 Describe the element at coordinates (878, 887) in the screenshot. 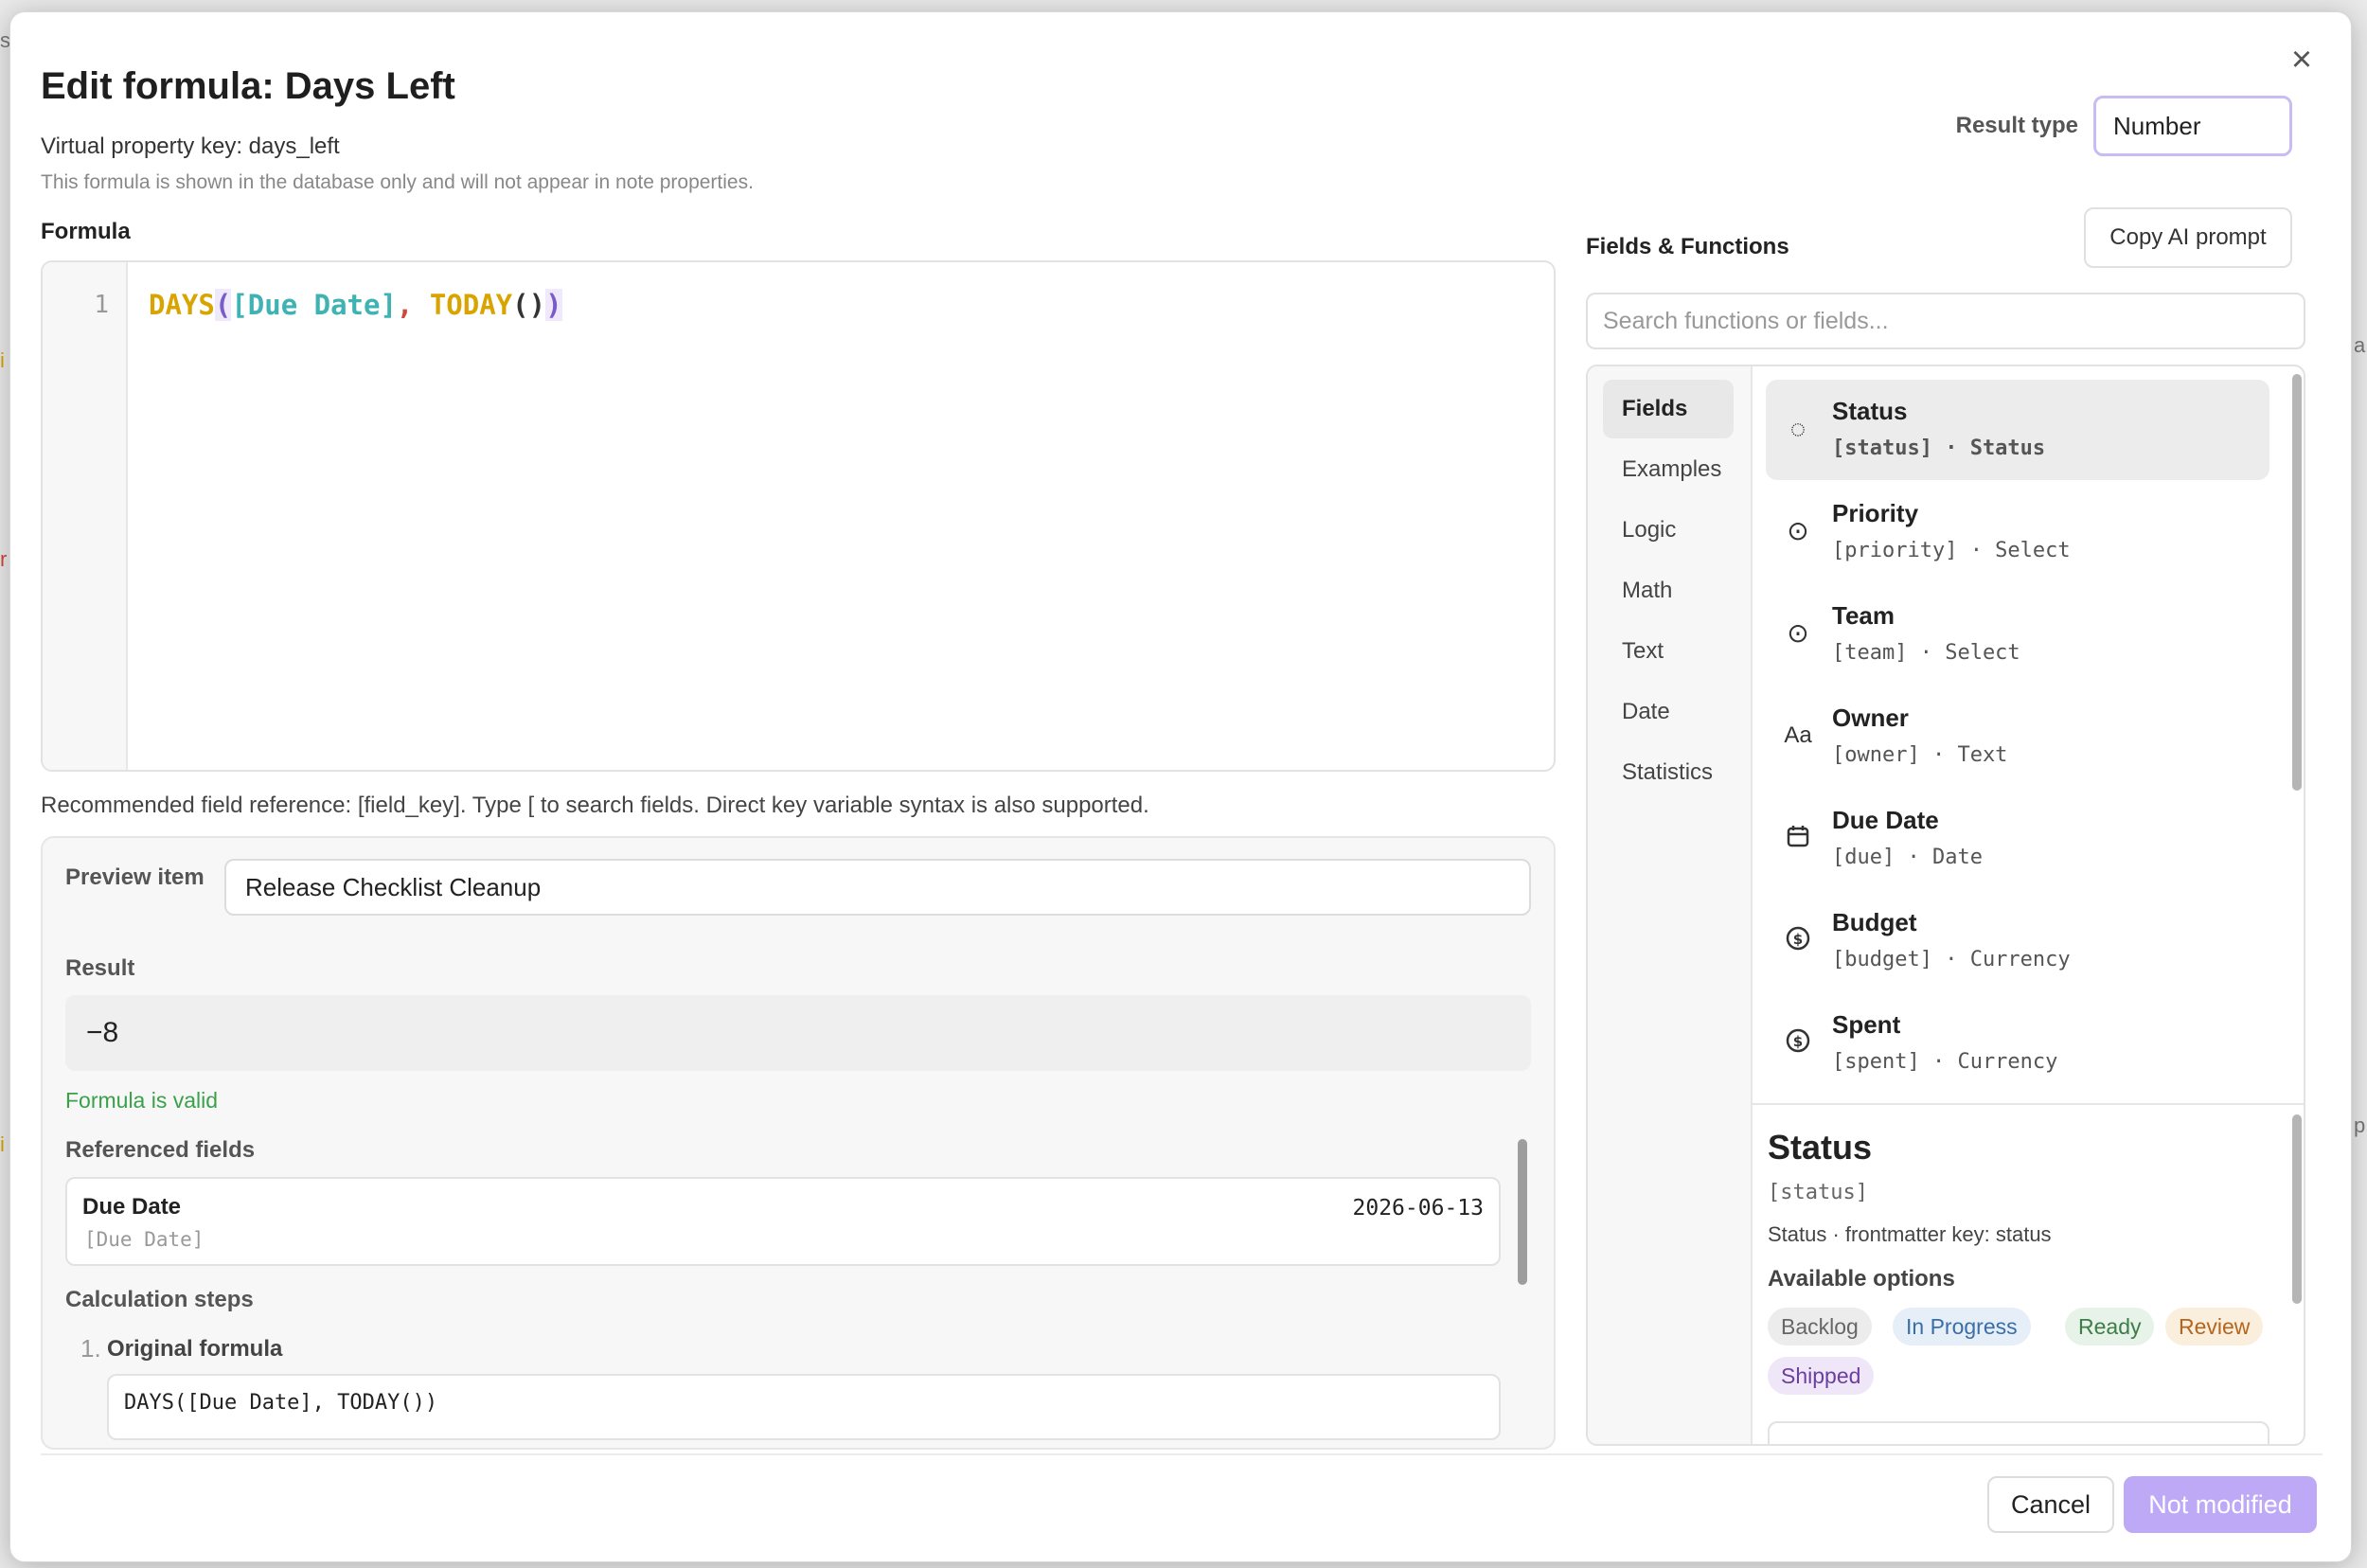

I see `preview-item-input: Release Checklist Cleanup` at that location.